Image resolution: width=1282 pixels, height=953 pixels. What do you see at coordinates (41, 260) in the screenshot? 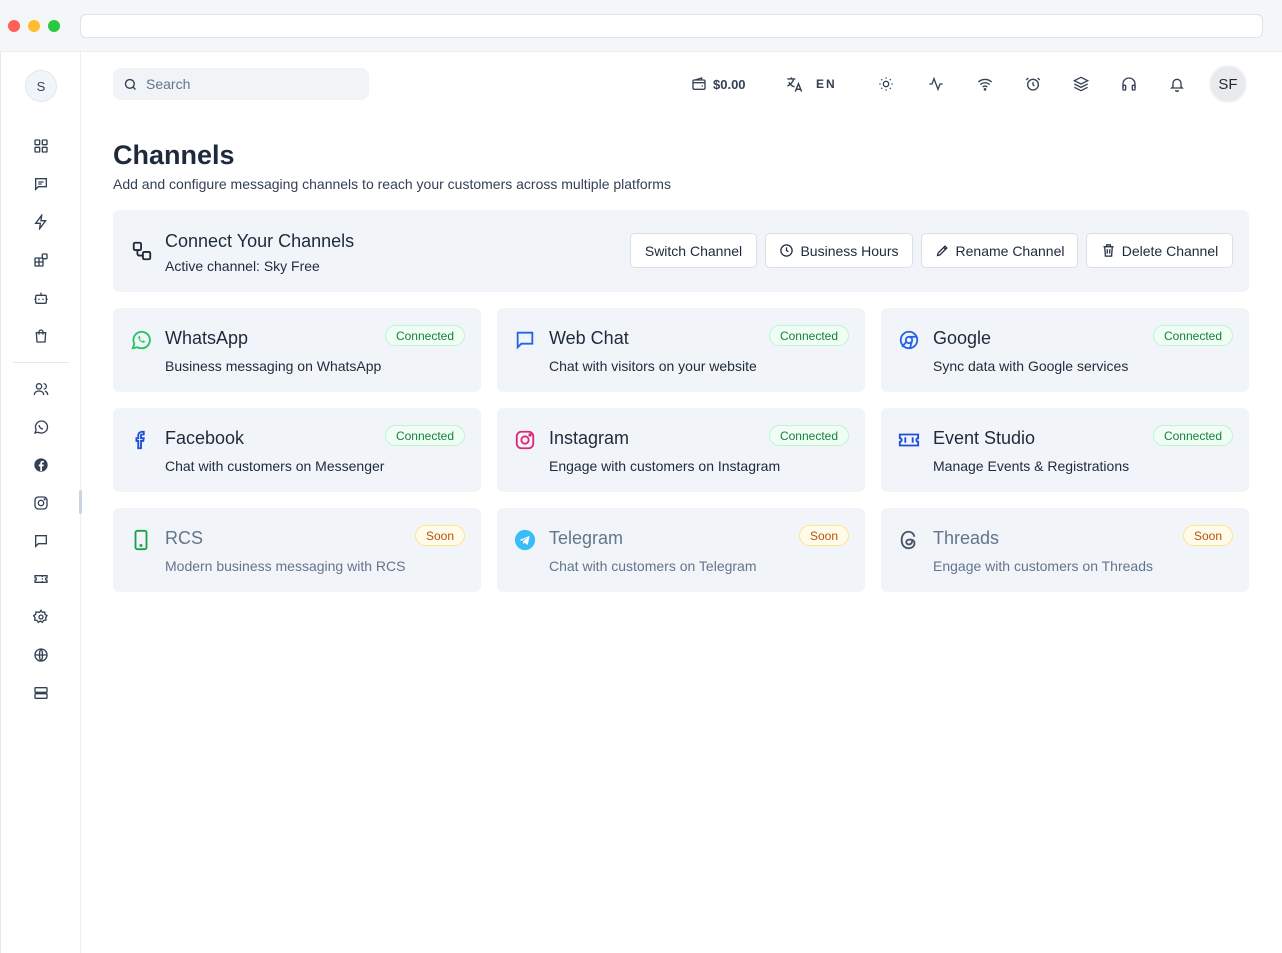
I see `integrations-icon` at bounding box center [41, 260].